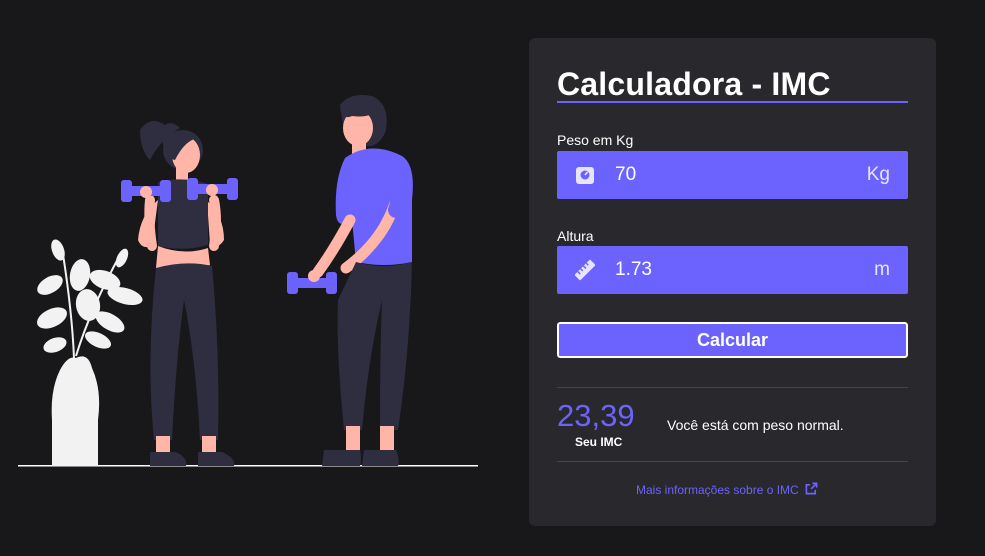 This screenshot has height=556, width=985. I want to click on height-label: Altura, so click(575, 236).